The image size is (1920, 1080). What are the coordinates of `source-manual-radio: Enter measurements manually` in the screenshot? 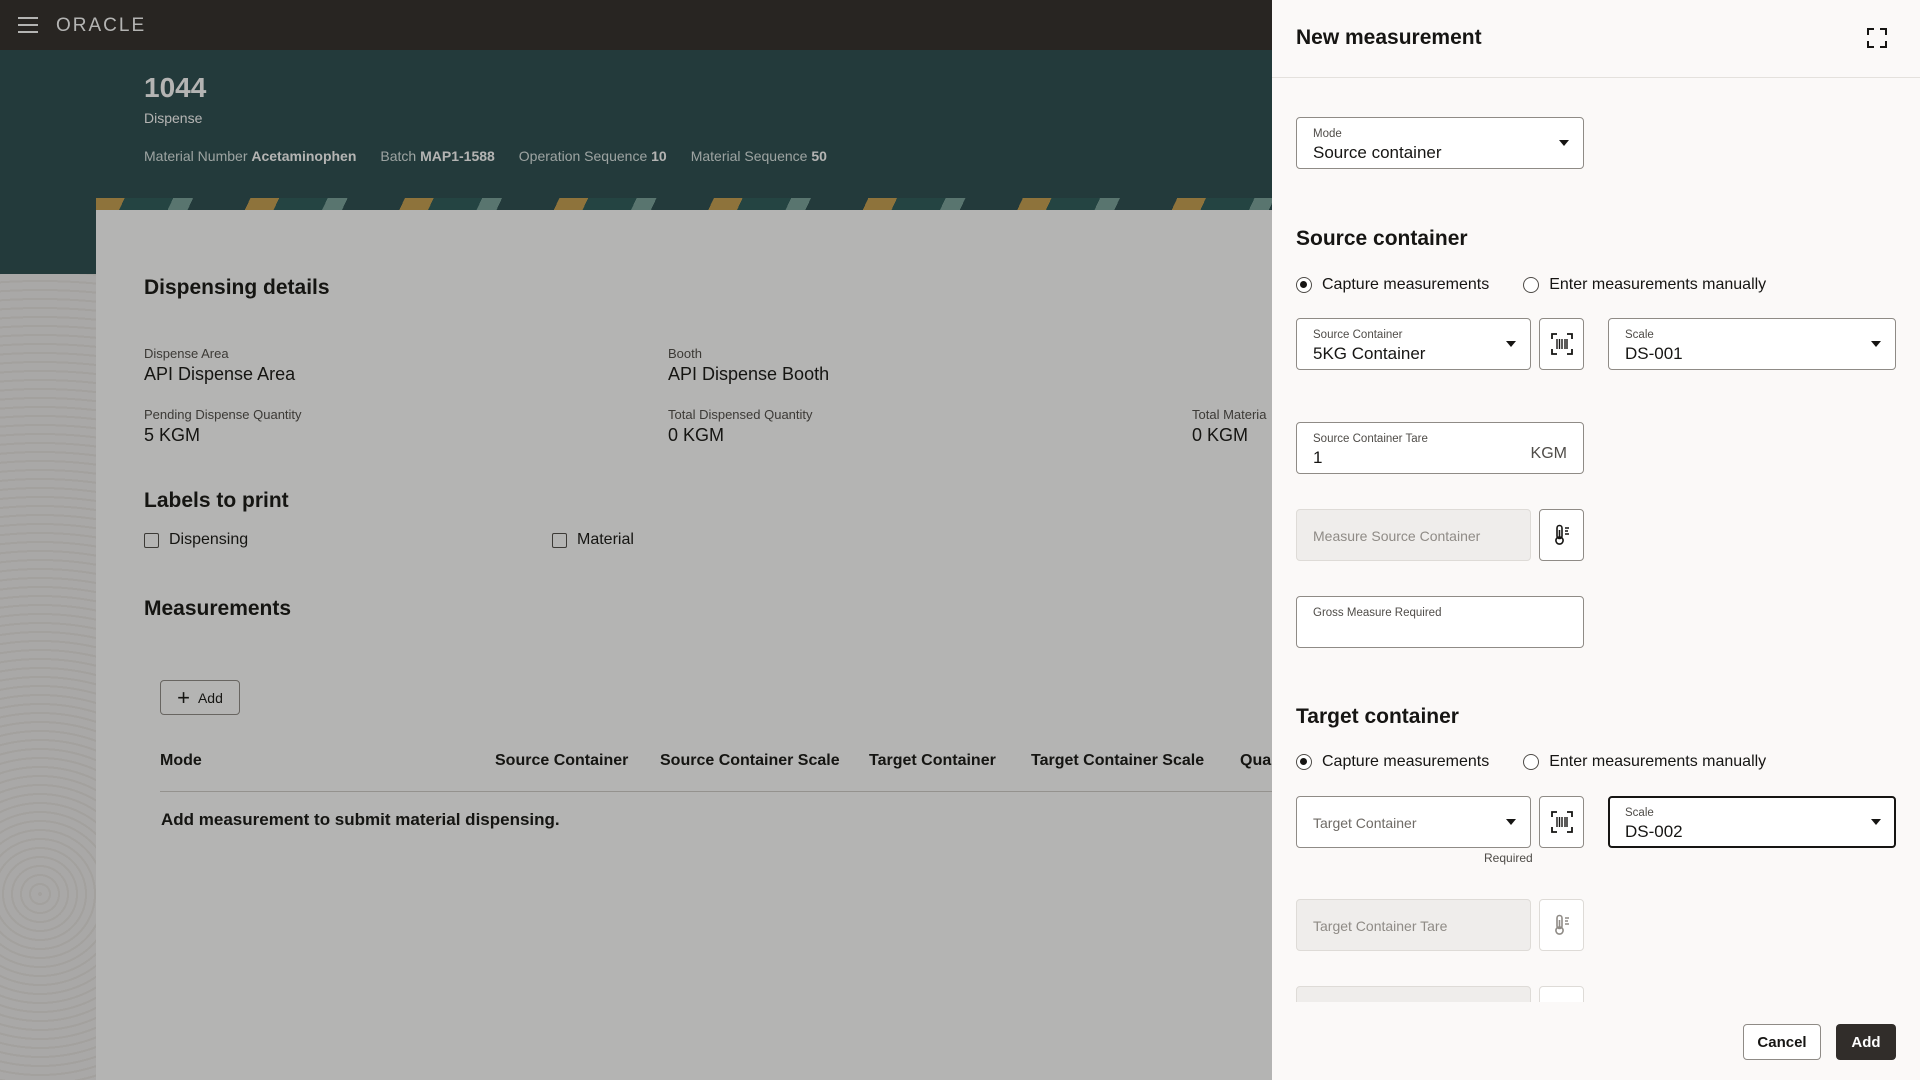 It's located at (1644, 285).